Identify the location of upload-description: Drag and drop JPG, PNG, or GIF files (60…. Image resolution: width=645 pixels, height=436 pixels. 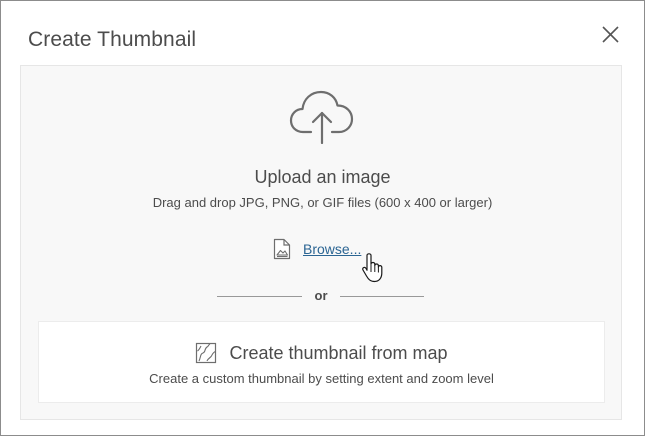
(322, 202).